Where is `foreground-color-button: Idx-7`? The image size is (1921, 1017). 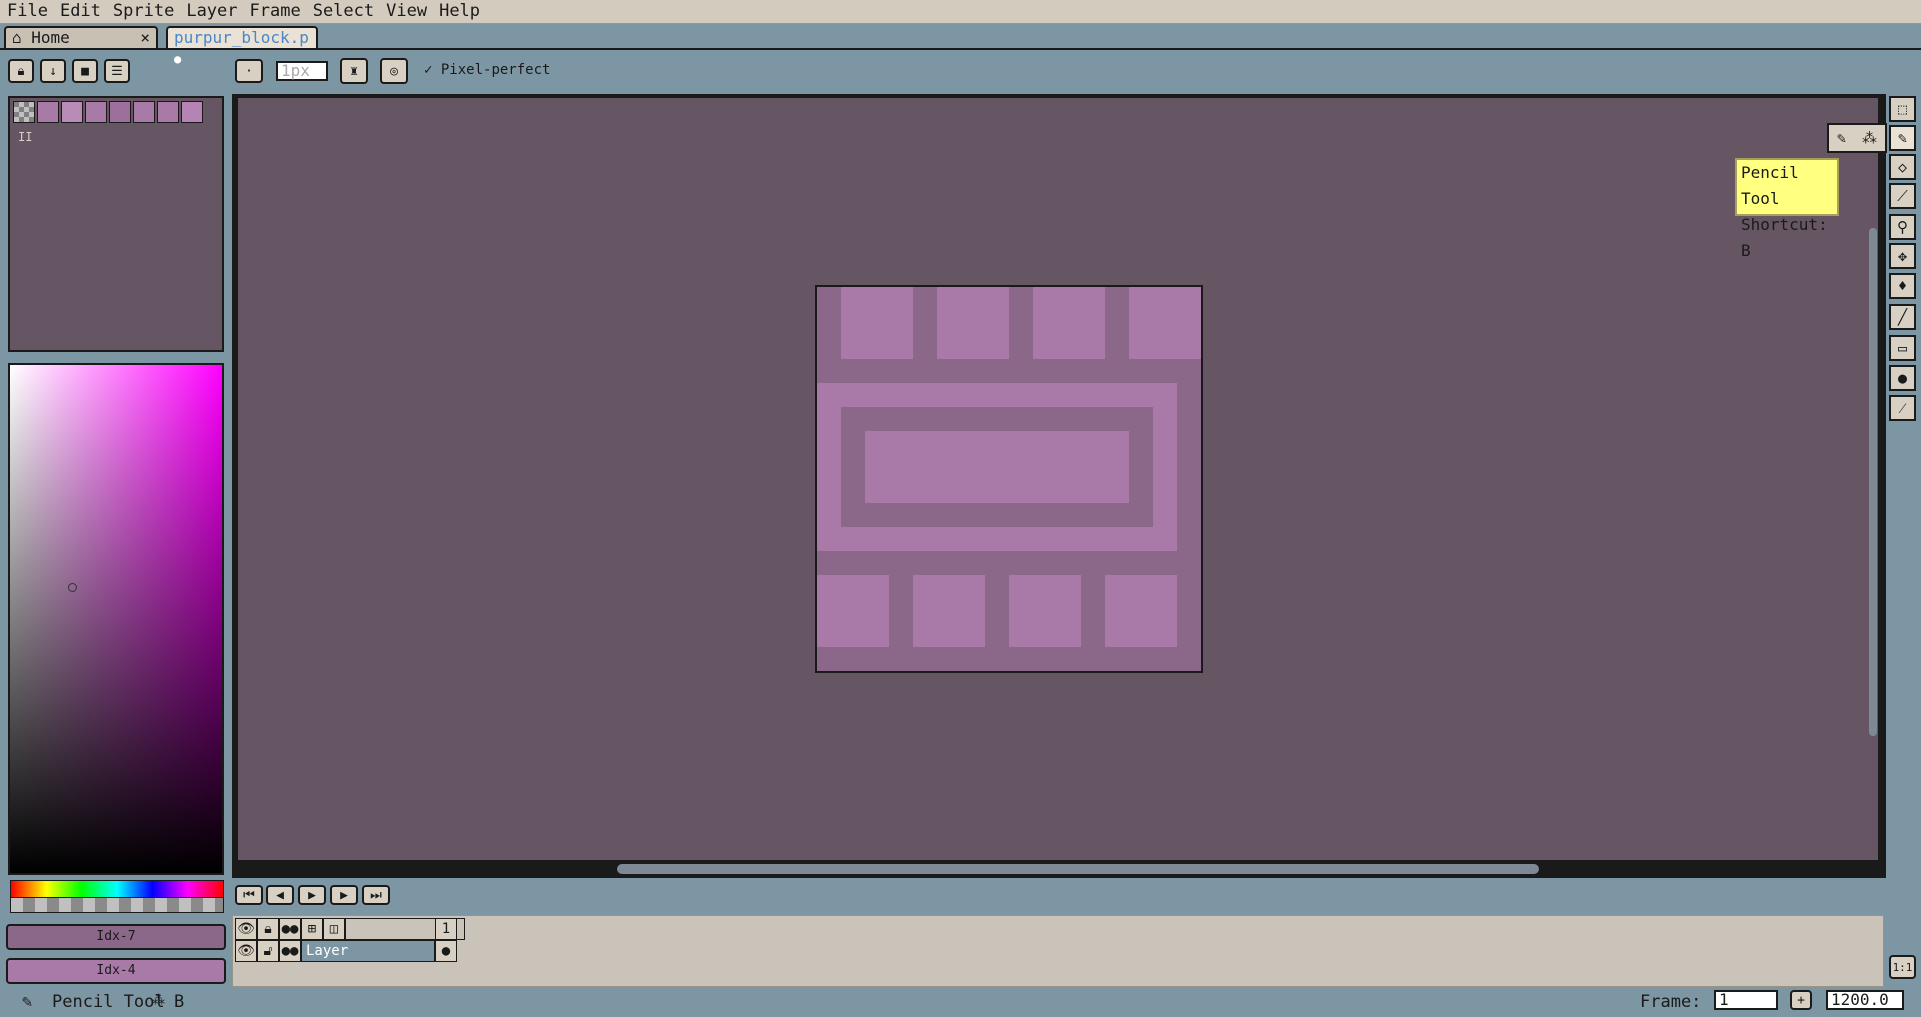 foreground-color-button: Idx-7 is located at coordinates (116, 937).